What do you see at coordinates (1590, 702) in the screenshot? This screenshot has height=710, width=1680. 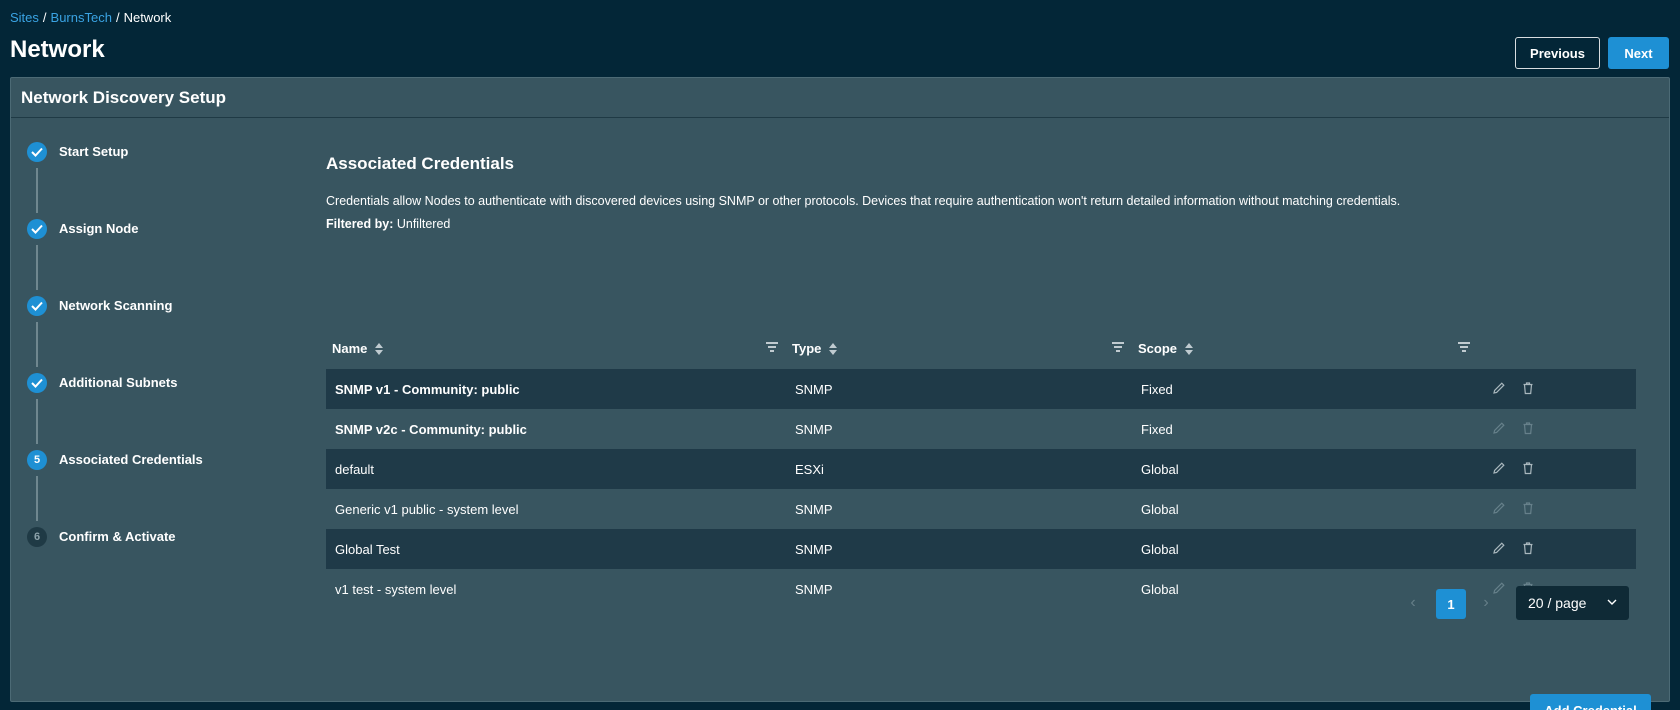 I see `add-credential-button: Add Credential` at bounding box center [1590, 702].